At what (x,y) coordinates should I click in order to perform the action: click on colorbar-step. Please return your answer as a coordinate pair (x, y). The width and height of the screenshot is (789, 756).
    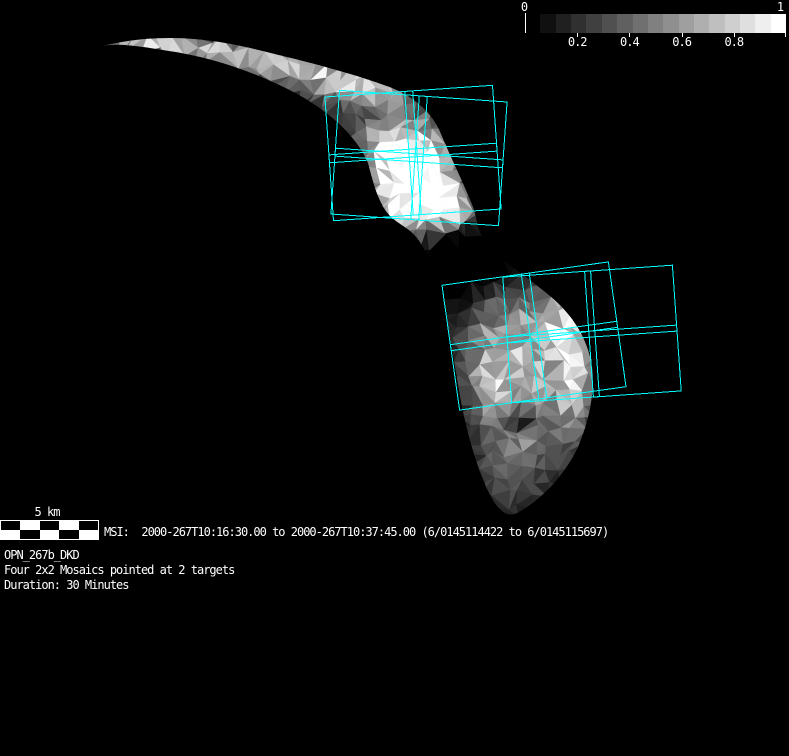
    Looking at the image, I should click on (533, 23).